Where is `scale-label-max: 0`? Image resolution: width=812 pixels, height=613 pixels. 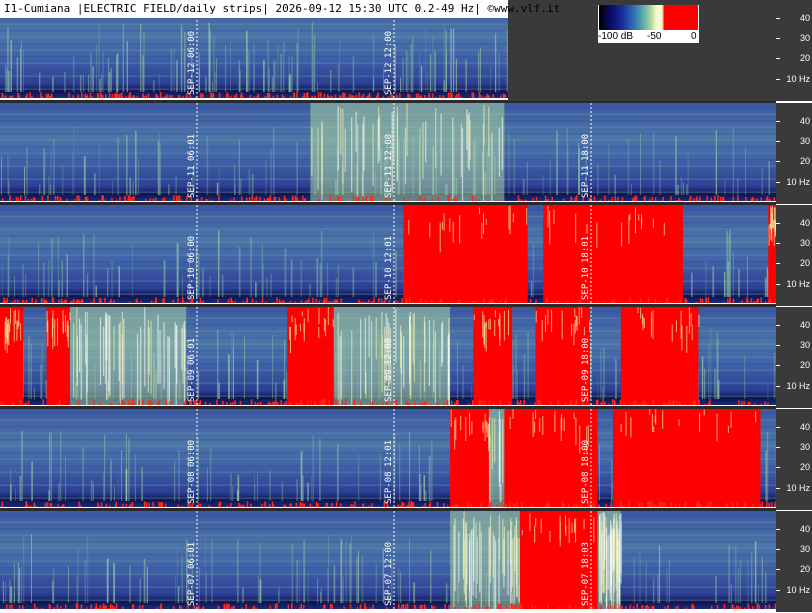
scale-label-max: 0 is located at coordinates (694, 36).